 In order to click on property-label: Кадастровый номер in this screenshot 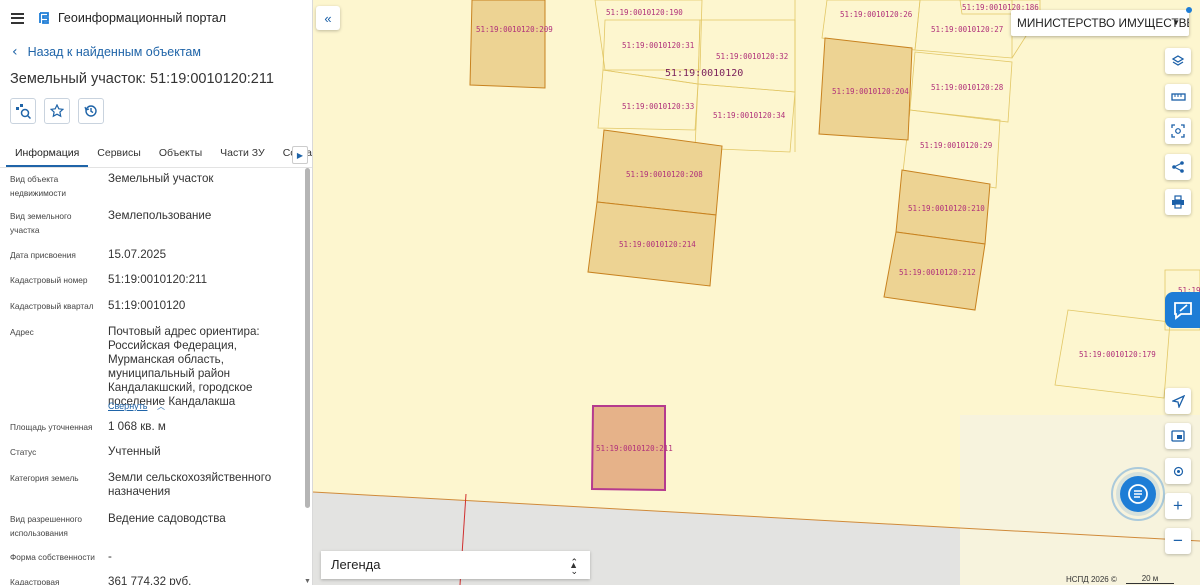, I will do `click(49, 280)`.